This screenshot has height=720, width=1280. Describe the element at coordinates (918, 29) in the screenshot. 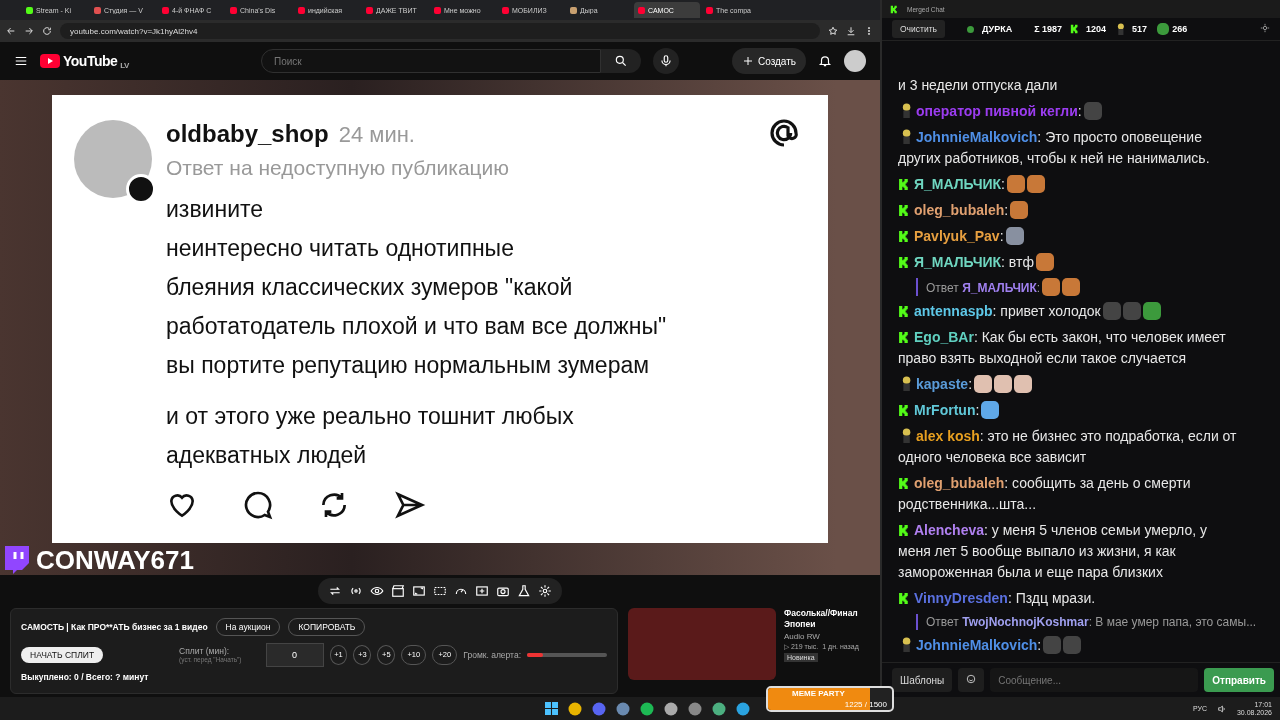

I see `clear-button: Очистить` at that location.